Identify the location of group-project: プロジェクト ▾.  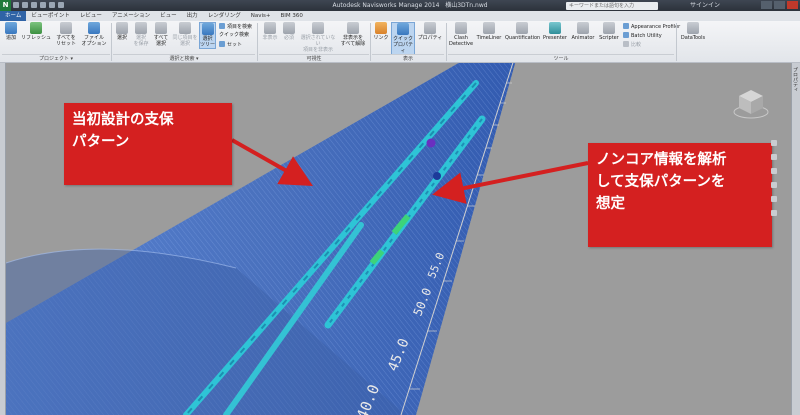
(56, 58).